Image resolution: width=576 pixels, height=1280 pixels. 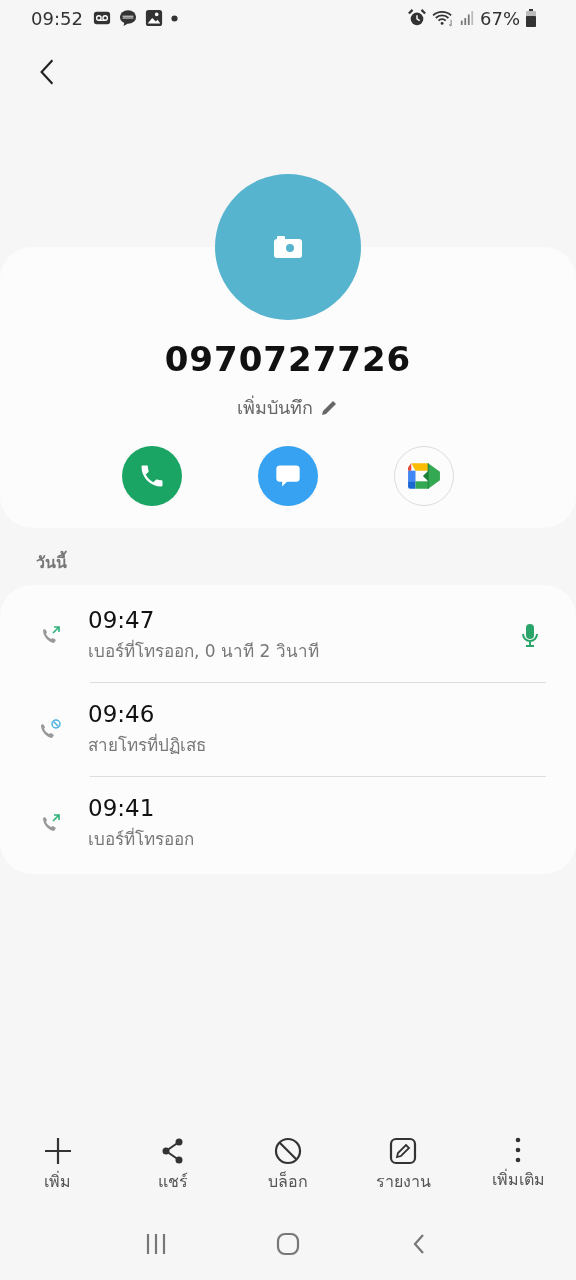 What do you see at coordinates (288, 556) in the screenshot?
I see `section-heading: วันนี้` at bounding box center [288, 556].